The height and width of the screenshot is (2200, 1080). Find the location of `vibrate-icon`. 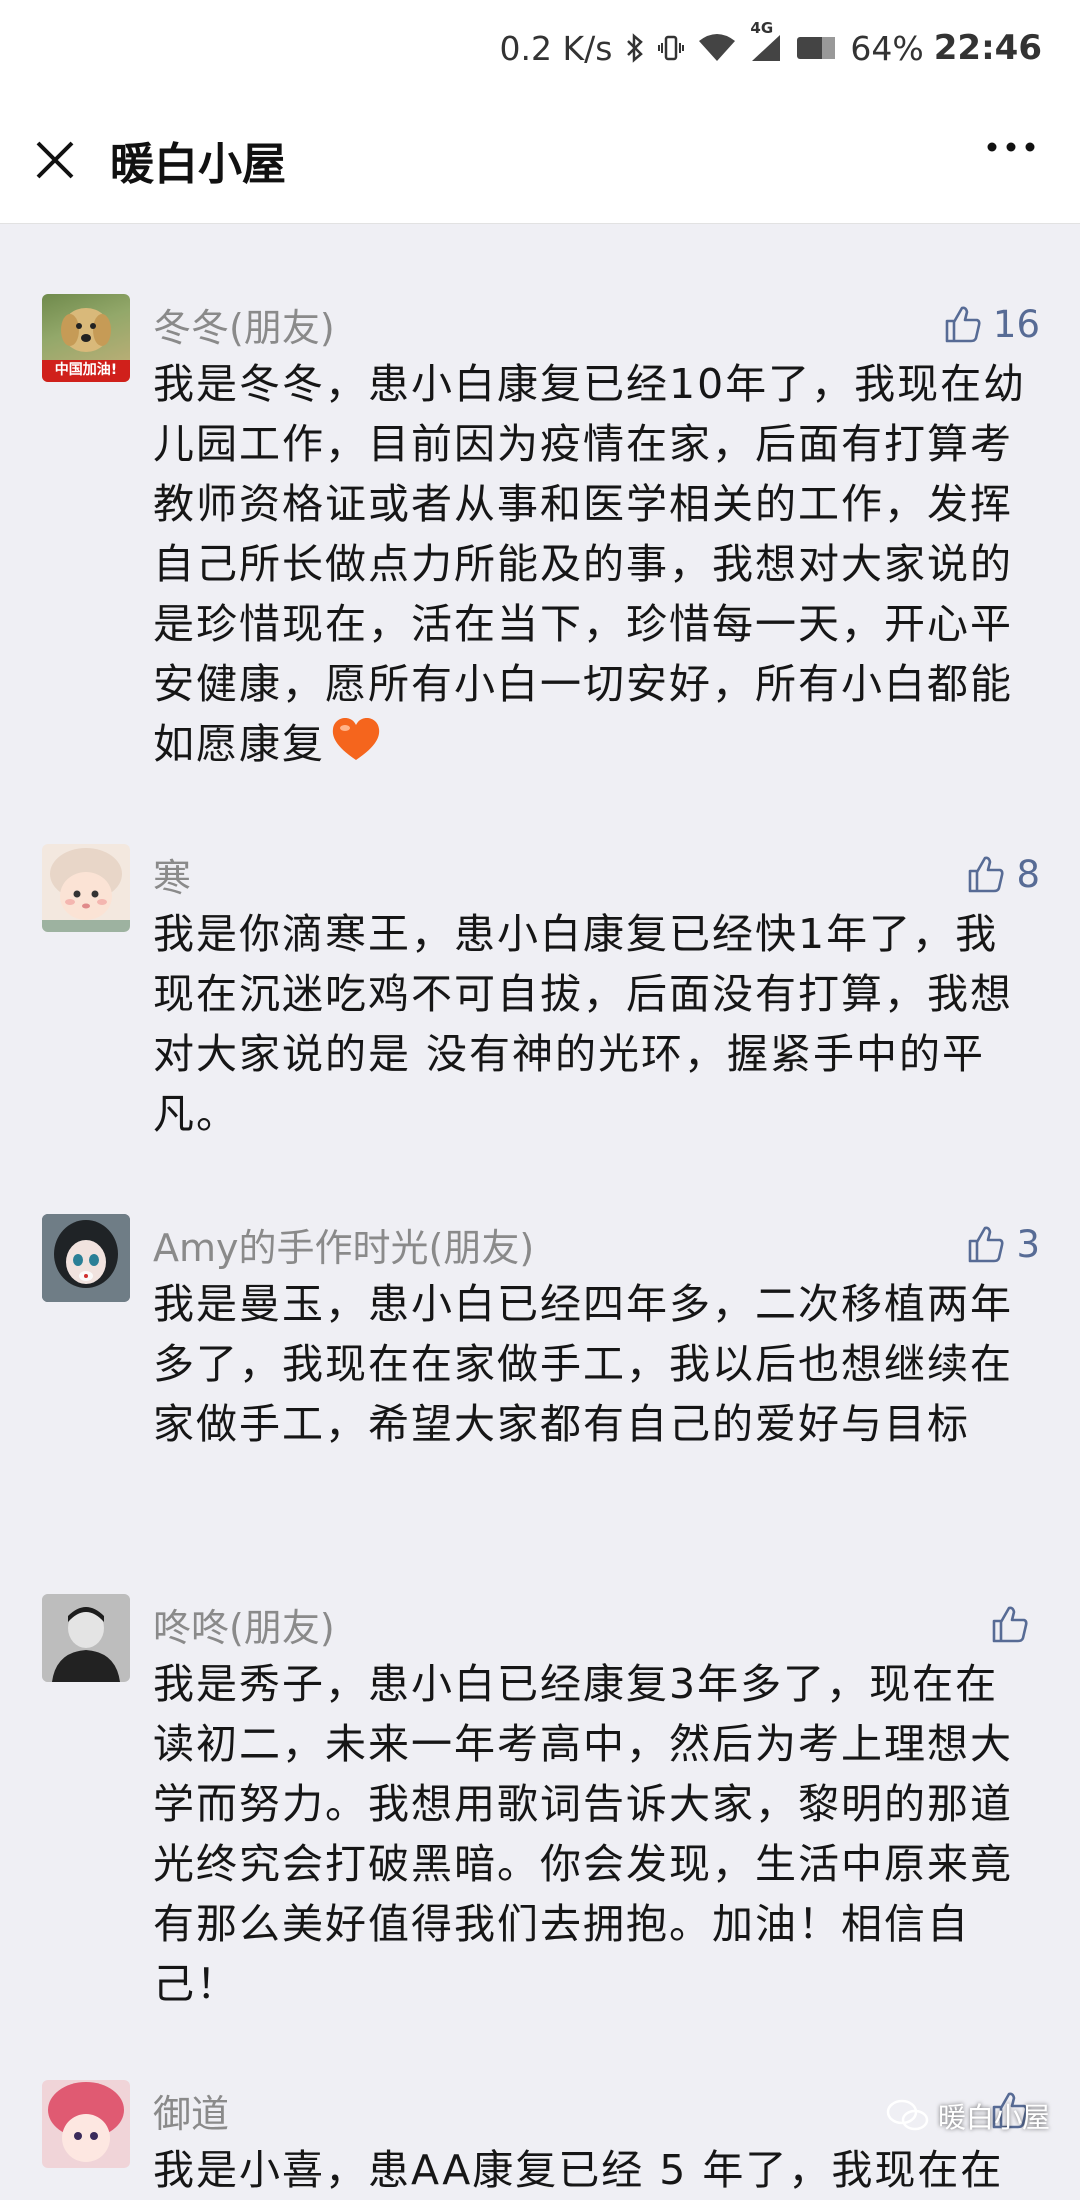

vibrate-icon is located at coordinates (671, 48).